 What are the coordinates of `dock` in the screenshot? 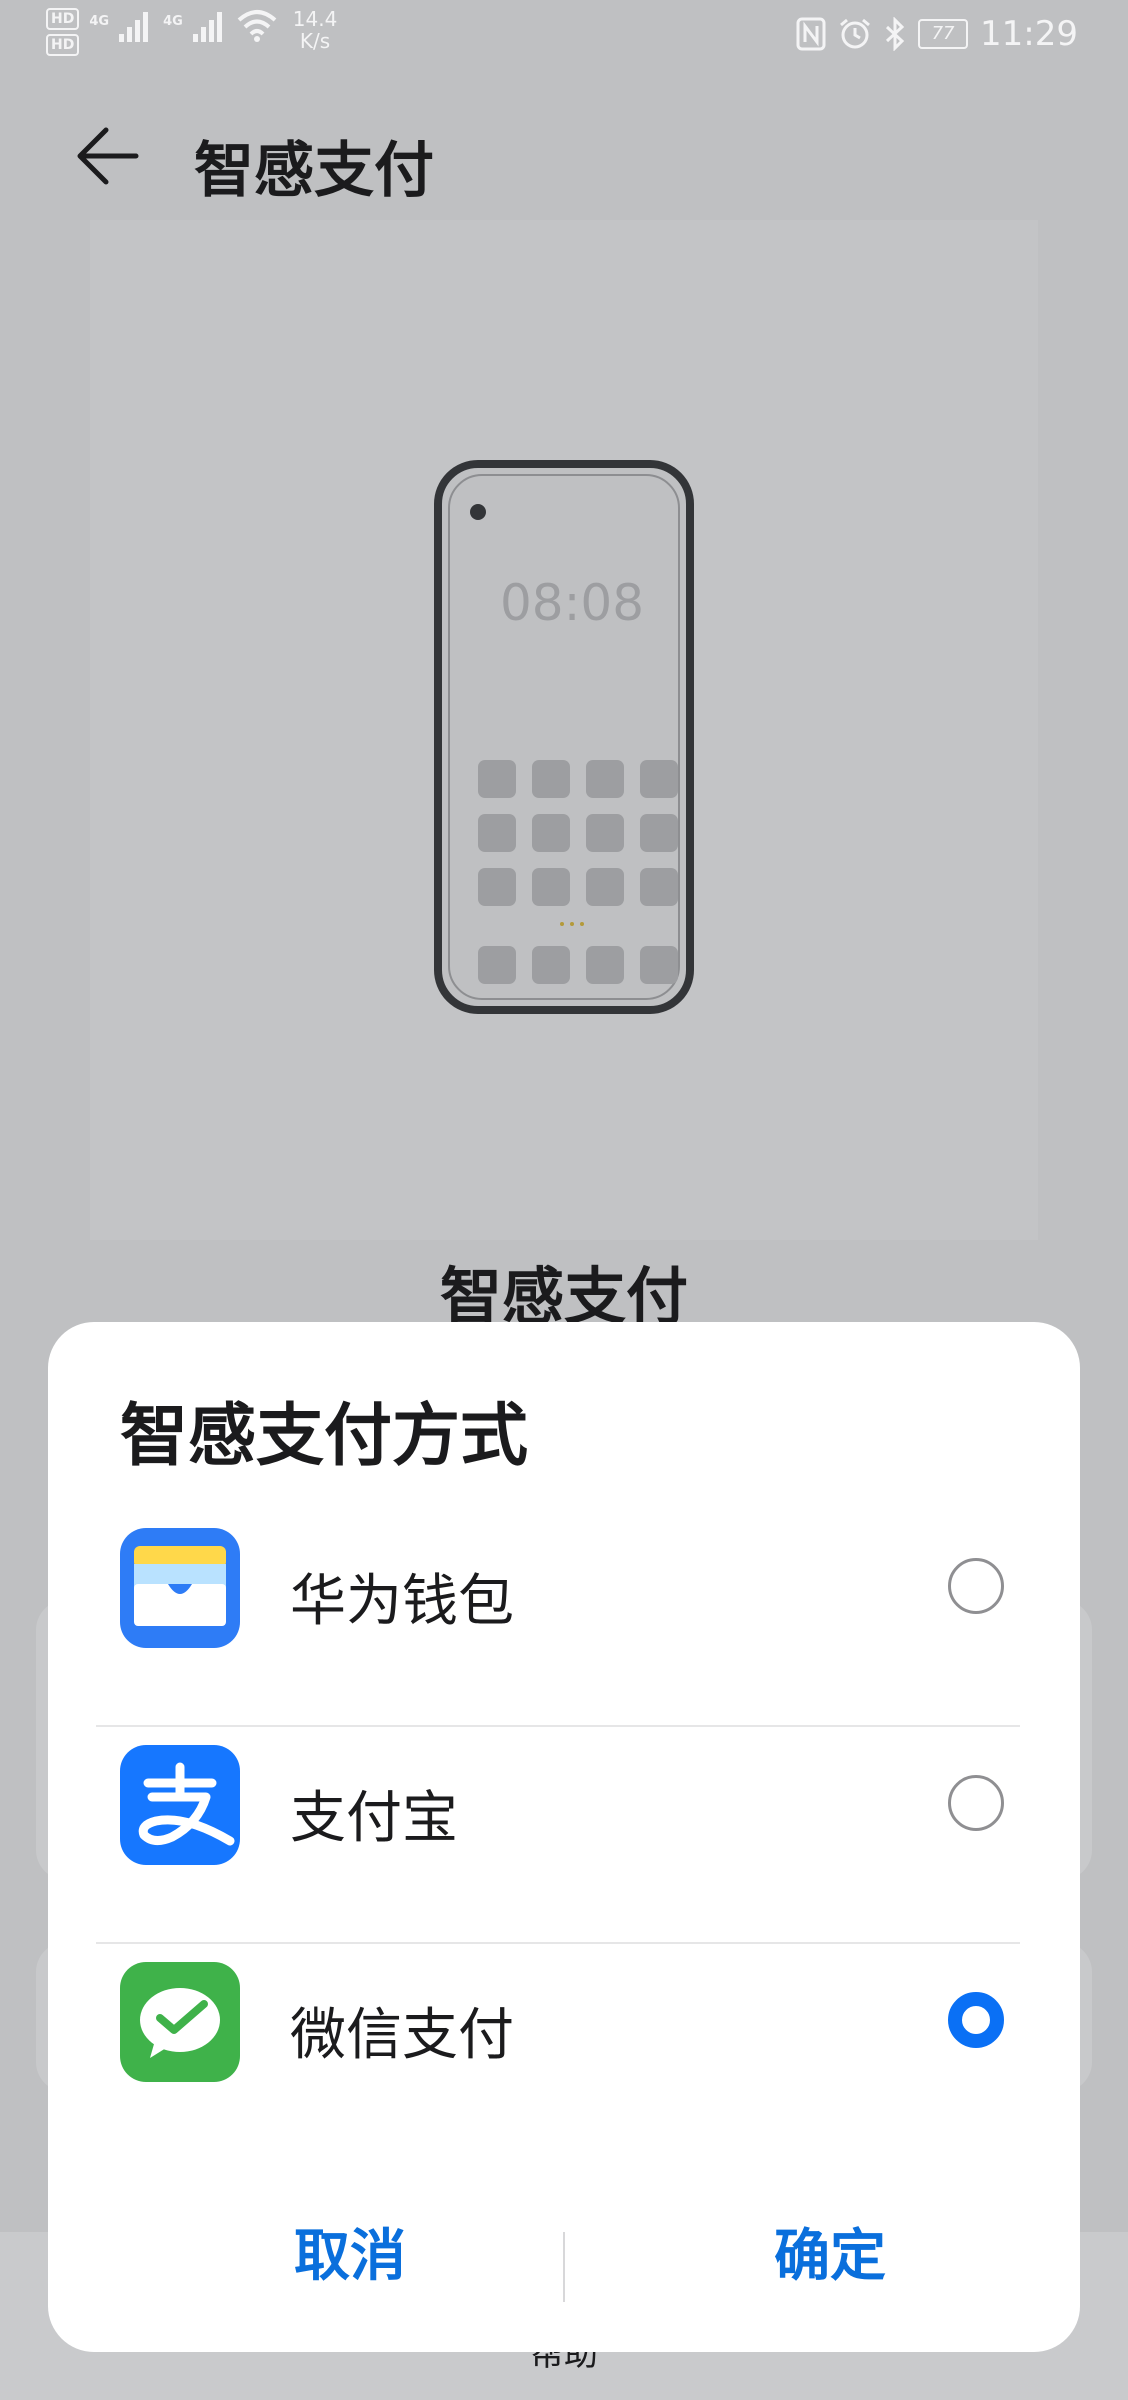 It's located at (578, 965).